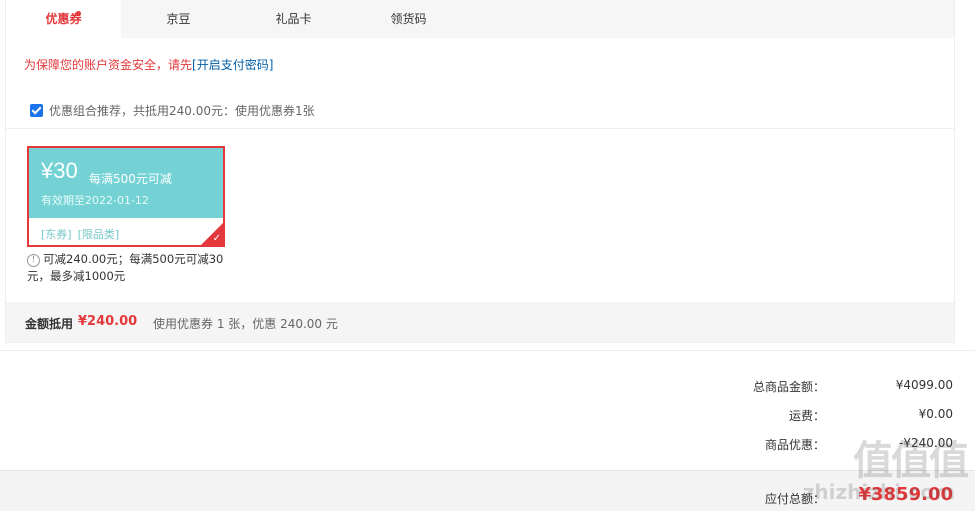 Image resolution: width=975 pixels, height=511 pixels. Describe the element at coordinates (108, 65) in the screenshot. I see `security-warning-text: 为保障您的账户资金安全，请先` at that location.